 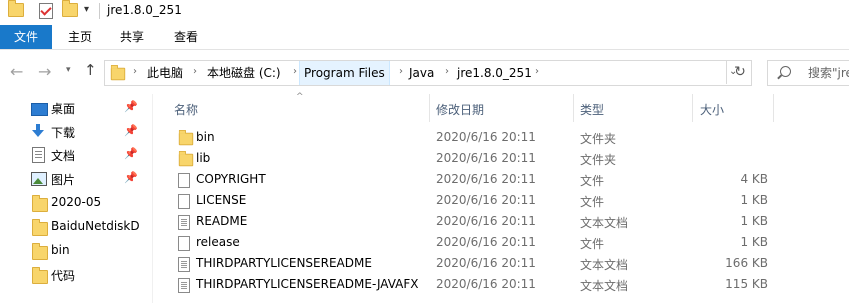 I want to click on properties-checkbox-icon, so click(x=46, y=11).